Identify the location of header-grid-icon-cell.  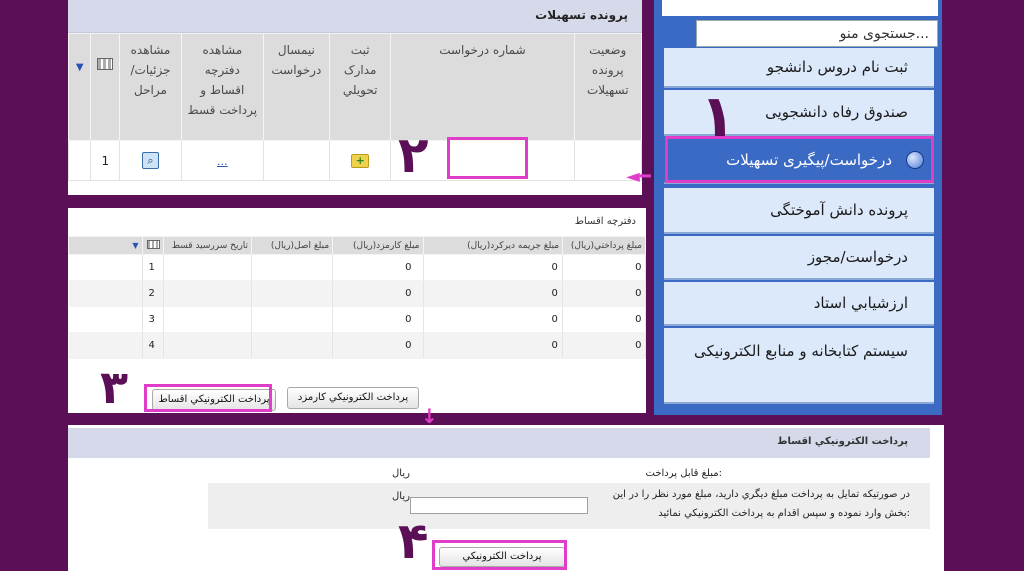
(105, 87).